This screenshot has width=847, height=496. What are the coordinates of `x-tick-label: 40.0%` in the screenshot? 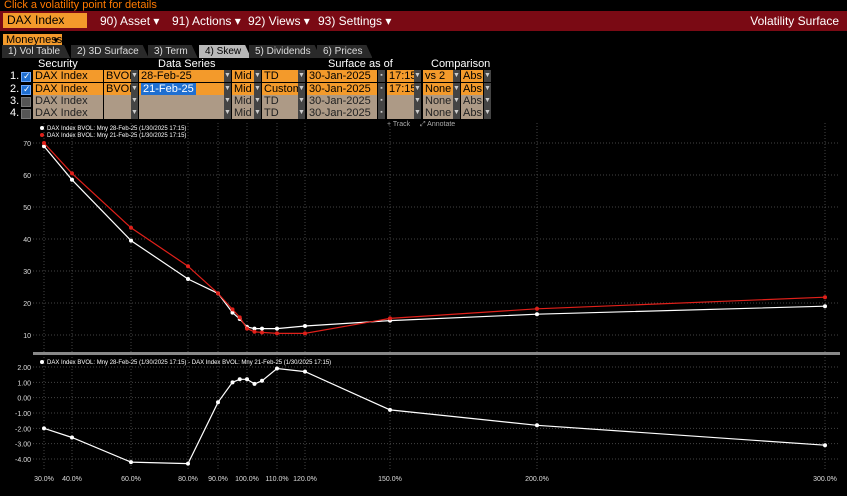 It's located at (72, 479).